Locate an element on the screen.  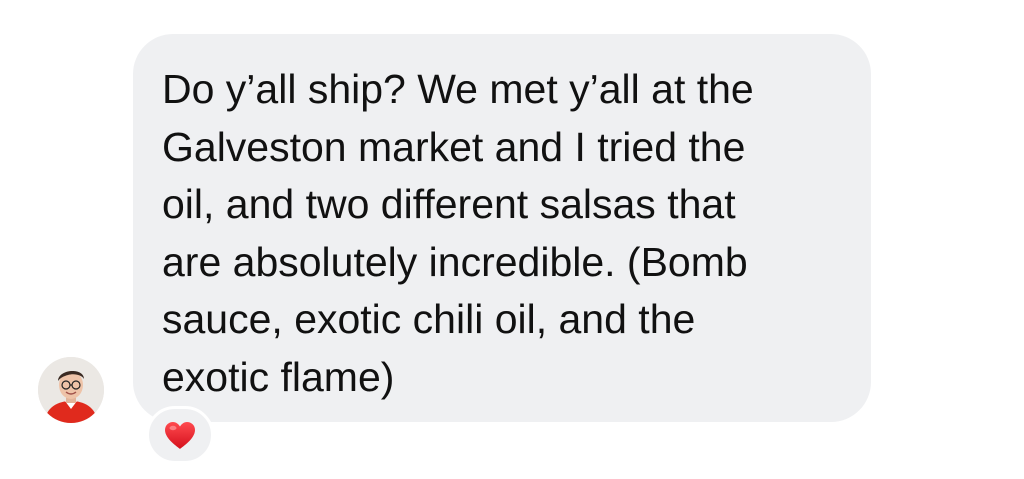
message-line: exotic flame) is located at coordinates (278, 376).